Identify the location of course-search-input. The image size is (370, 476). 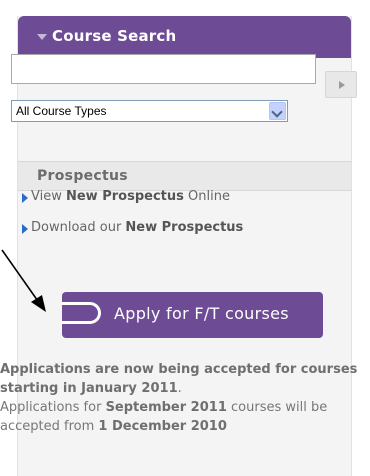
(163, 69).